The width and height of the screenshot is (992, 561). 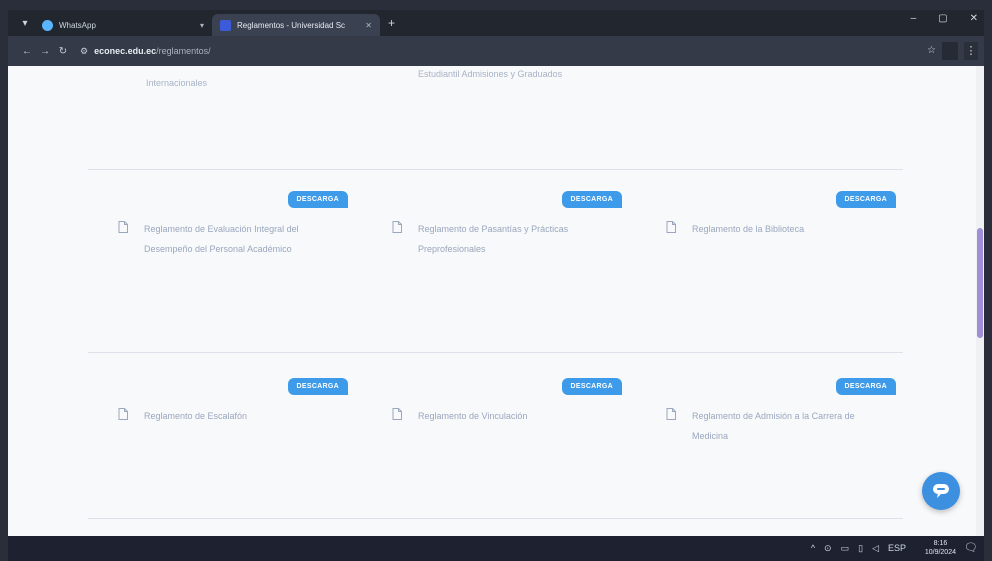 What do you see at coordinates (496, 548) in the screenshot?
I see `os-taskbar: ^ ⊙ ▭ ▯ ◁ ESP 8:16 10/9/2024 🗨` at bounding box center [496, 548].